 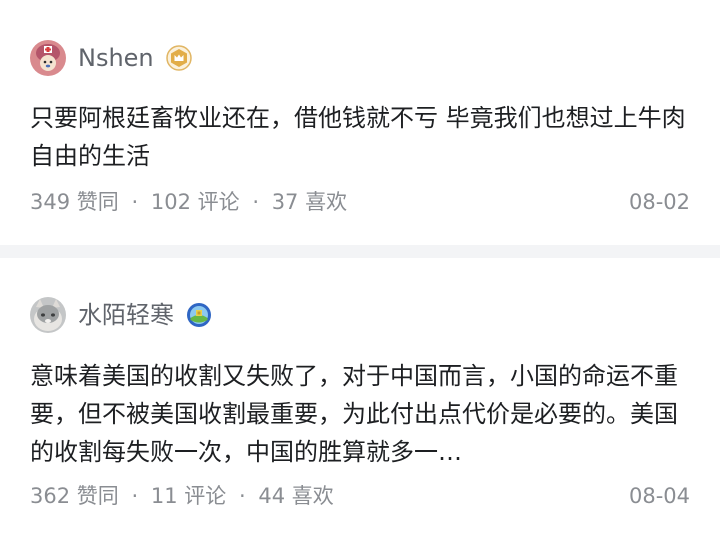 I want to click on favorite-count: 44, so click(x=271, y=496).